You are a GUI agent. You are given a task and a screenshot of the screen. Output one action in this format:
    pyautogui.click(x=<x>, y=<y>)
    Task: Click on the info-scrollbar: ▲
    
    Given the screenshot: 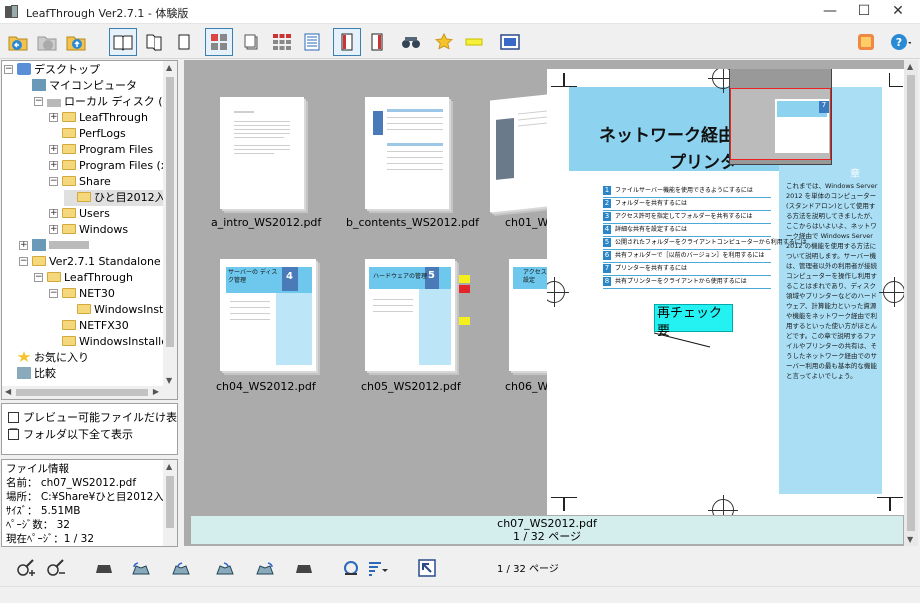 What is the action you would take?
    pyautogui.click(x=170, y=503)
    